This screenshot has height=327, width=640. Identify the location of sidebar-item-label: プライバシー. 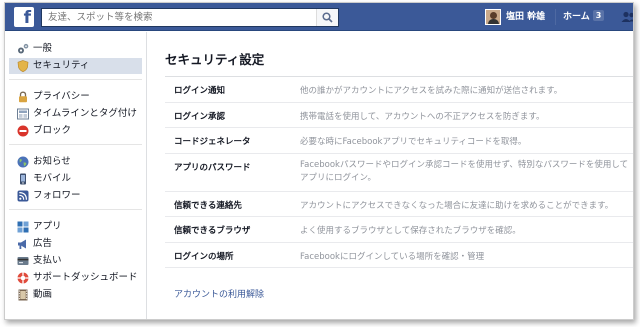
(61, 96).